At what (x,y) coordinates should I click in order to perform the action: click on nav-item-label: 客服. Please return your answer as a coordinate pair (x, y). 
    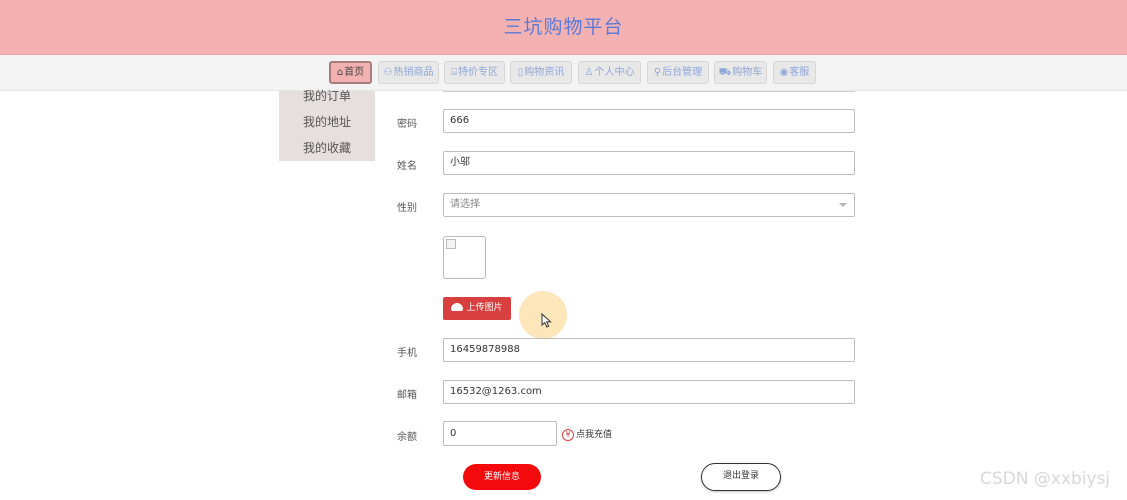
    Looking at the image, I should click on (799, 72).